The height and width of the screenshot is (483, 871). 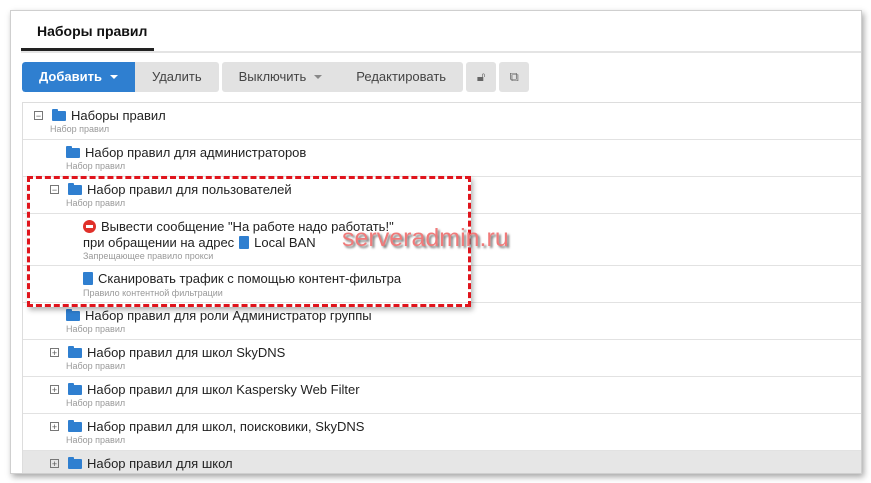 I want to click on tree-row: + Набор правил для школ, so click(x=442, y=462).